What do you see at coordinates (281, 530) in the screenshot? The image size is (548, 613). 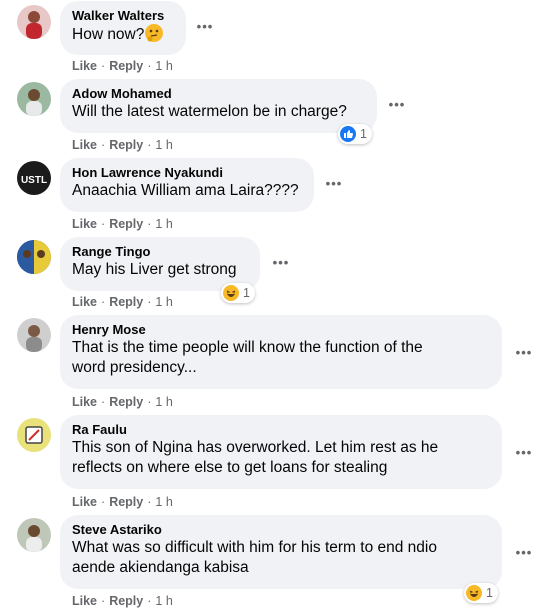 I see `comment-author: Steve Astariko` at bounding box center [281, 530].